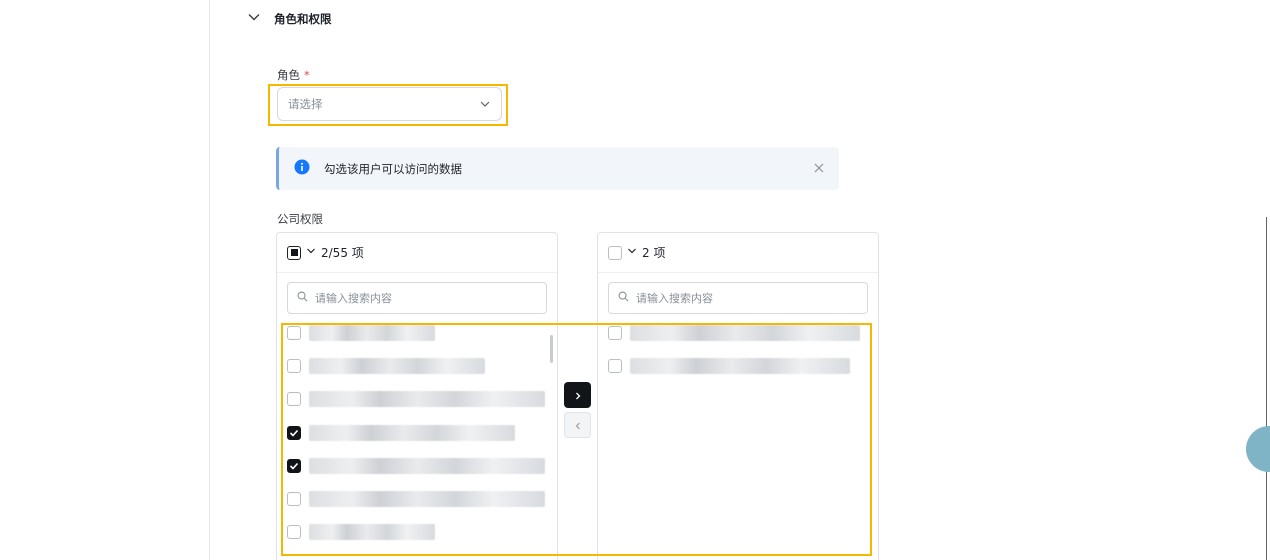  What do you see at coordinates (557, 168) in the screenshot?
I see `info-alert: 勾选该用户可以访问的数据` at bounding box center [557, 168].